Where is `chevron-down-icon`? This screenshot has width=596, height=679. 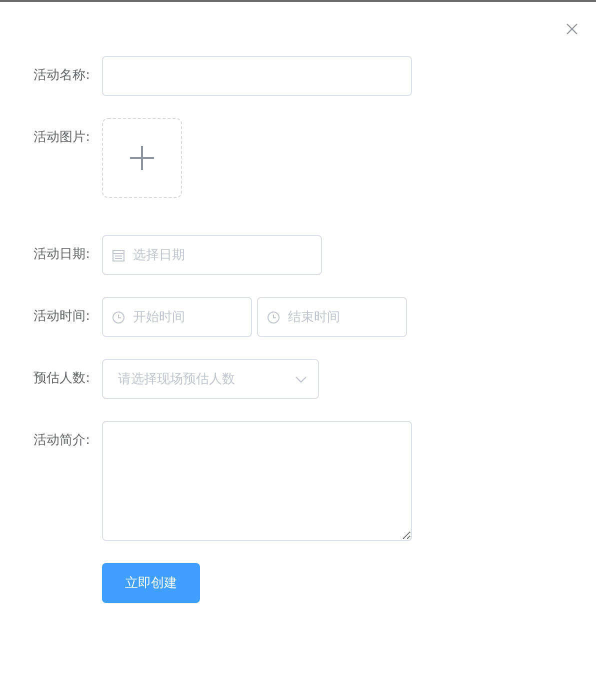
chevron-down-icon is located at coordinates (301, 379).